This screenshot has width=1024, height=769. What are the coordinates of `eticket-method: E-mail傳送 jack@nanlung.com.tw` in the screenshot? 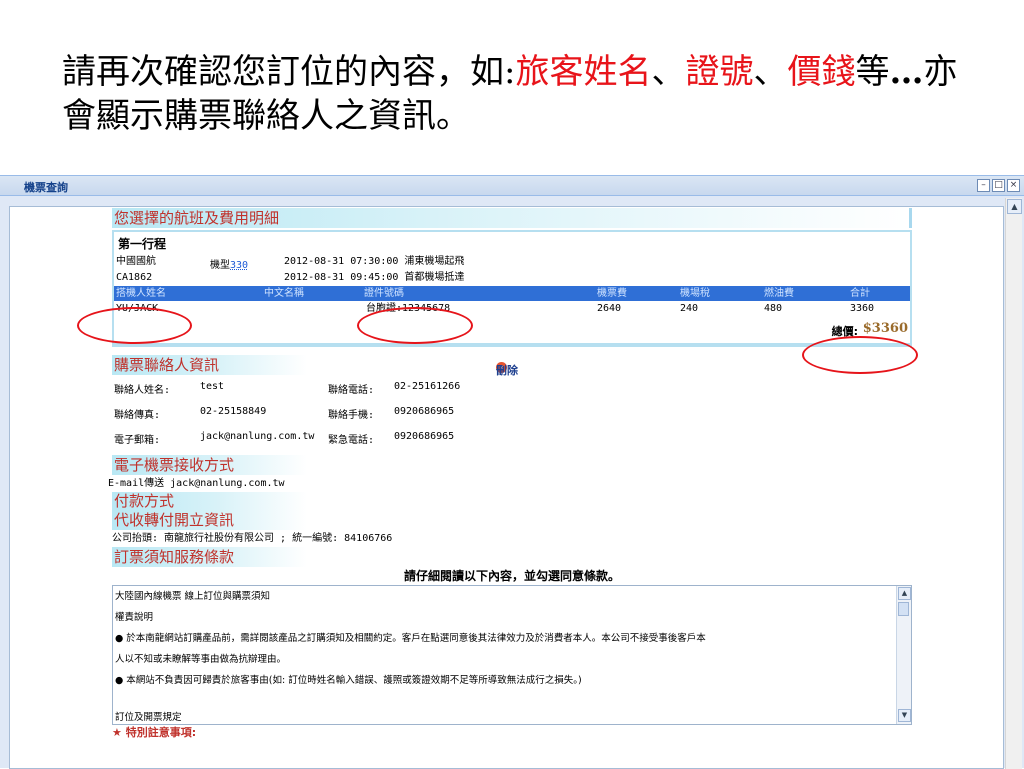 It's located at (196, 483).